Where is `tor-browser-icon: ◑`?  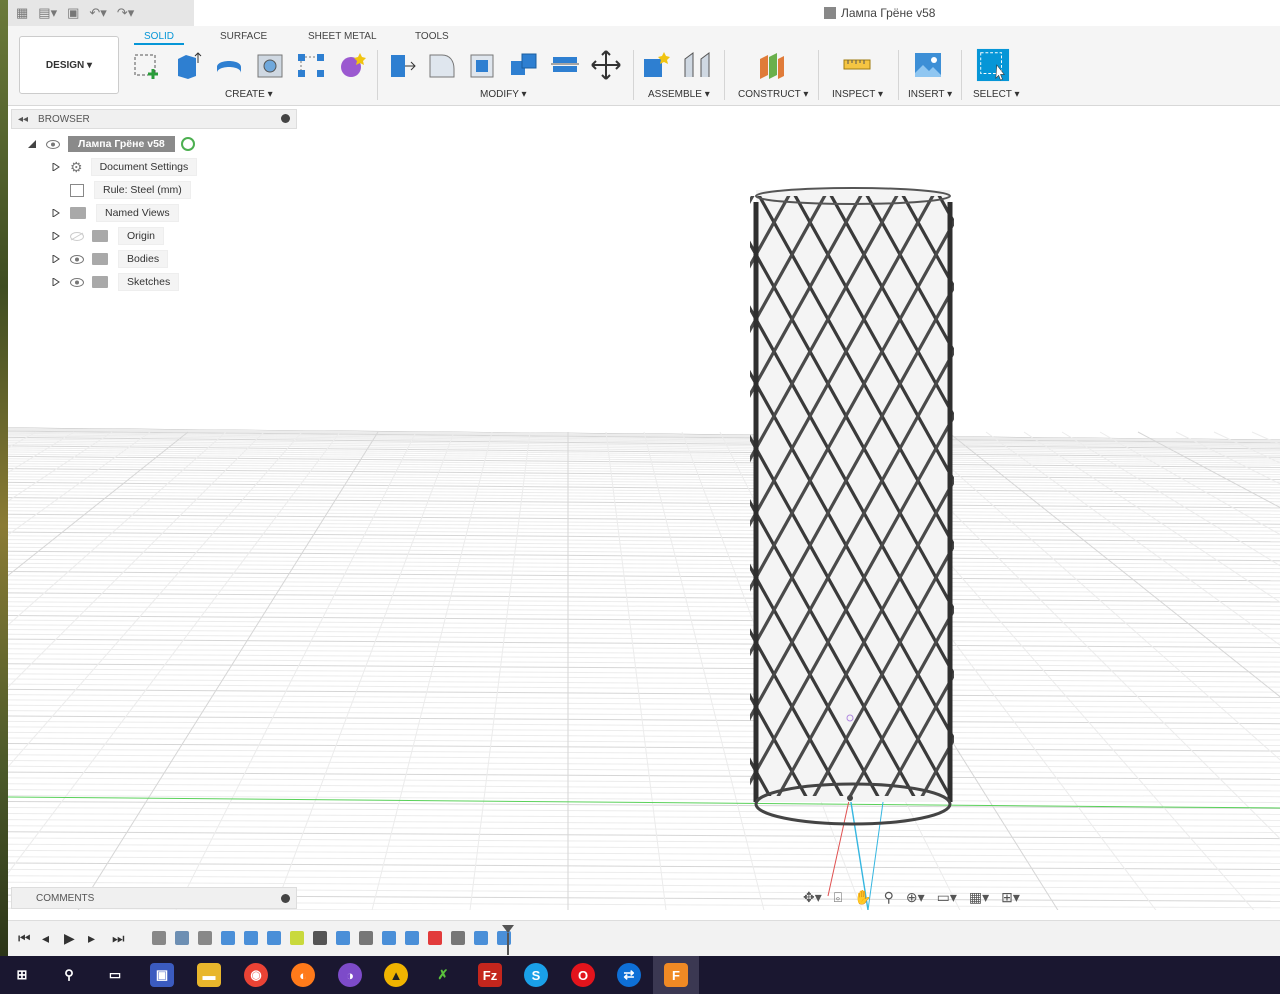
tor-browser-icon: ◑ is located at coordinates (350, 975).